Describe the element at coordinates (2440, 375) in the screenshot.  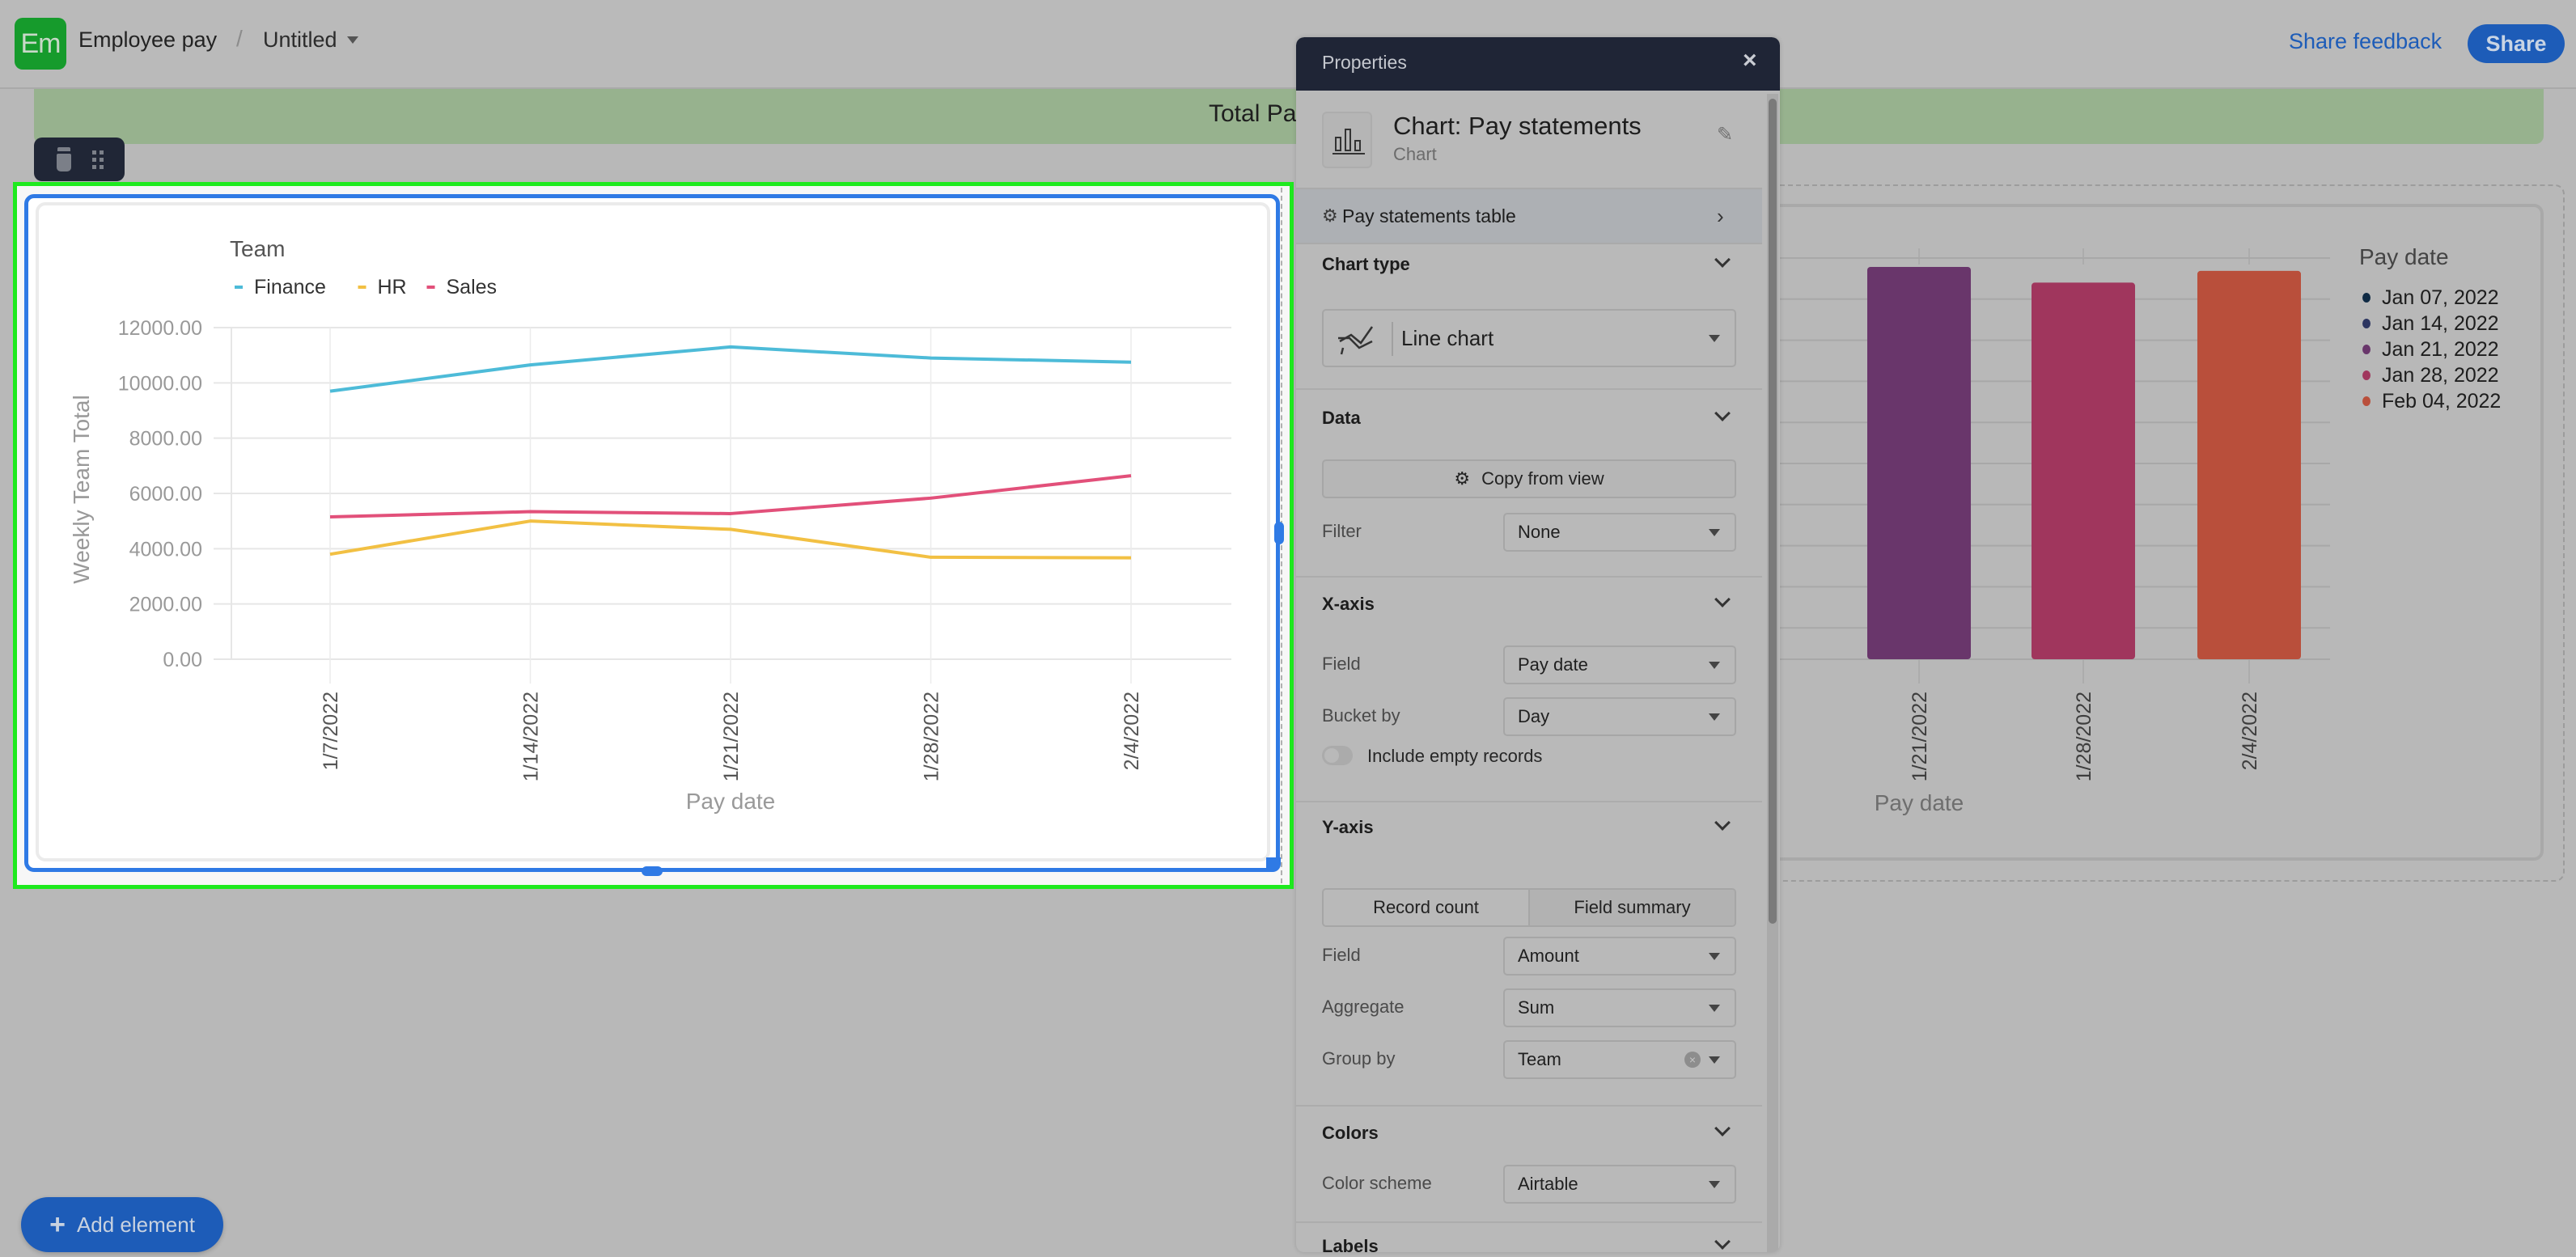
I see `bar-legend-label: Jan 28, 2022` at that location.